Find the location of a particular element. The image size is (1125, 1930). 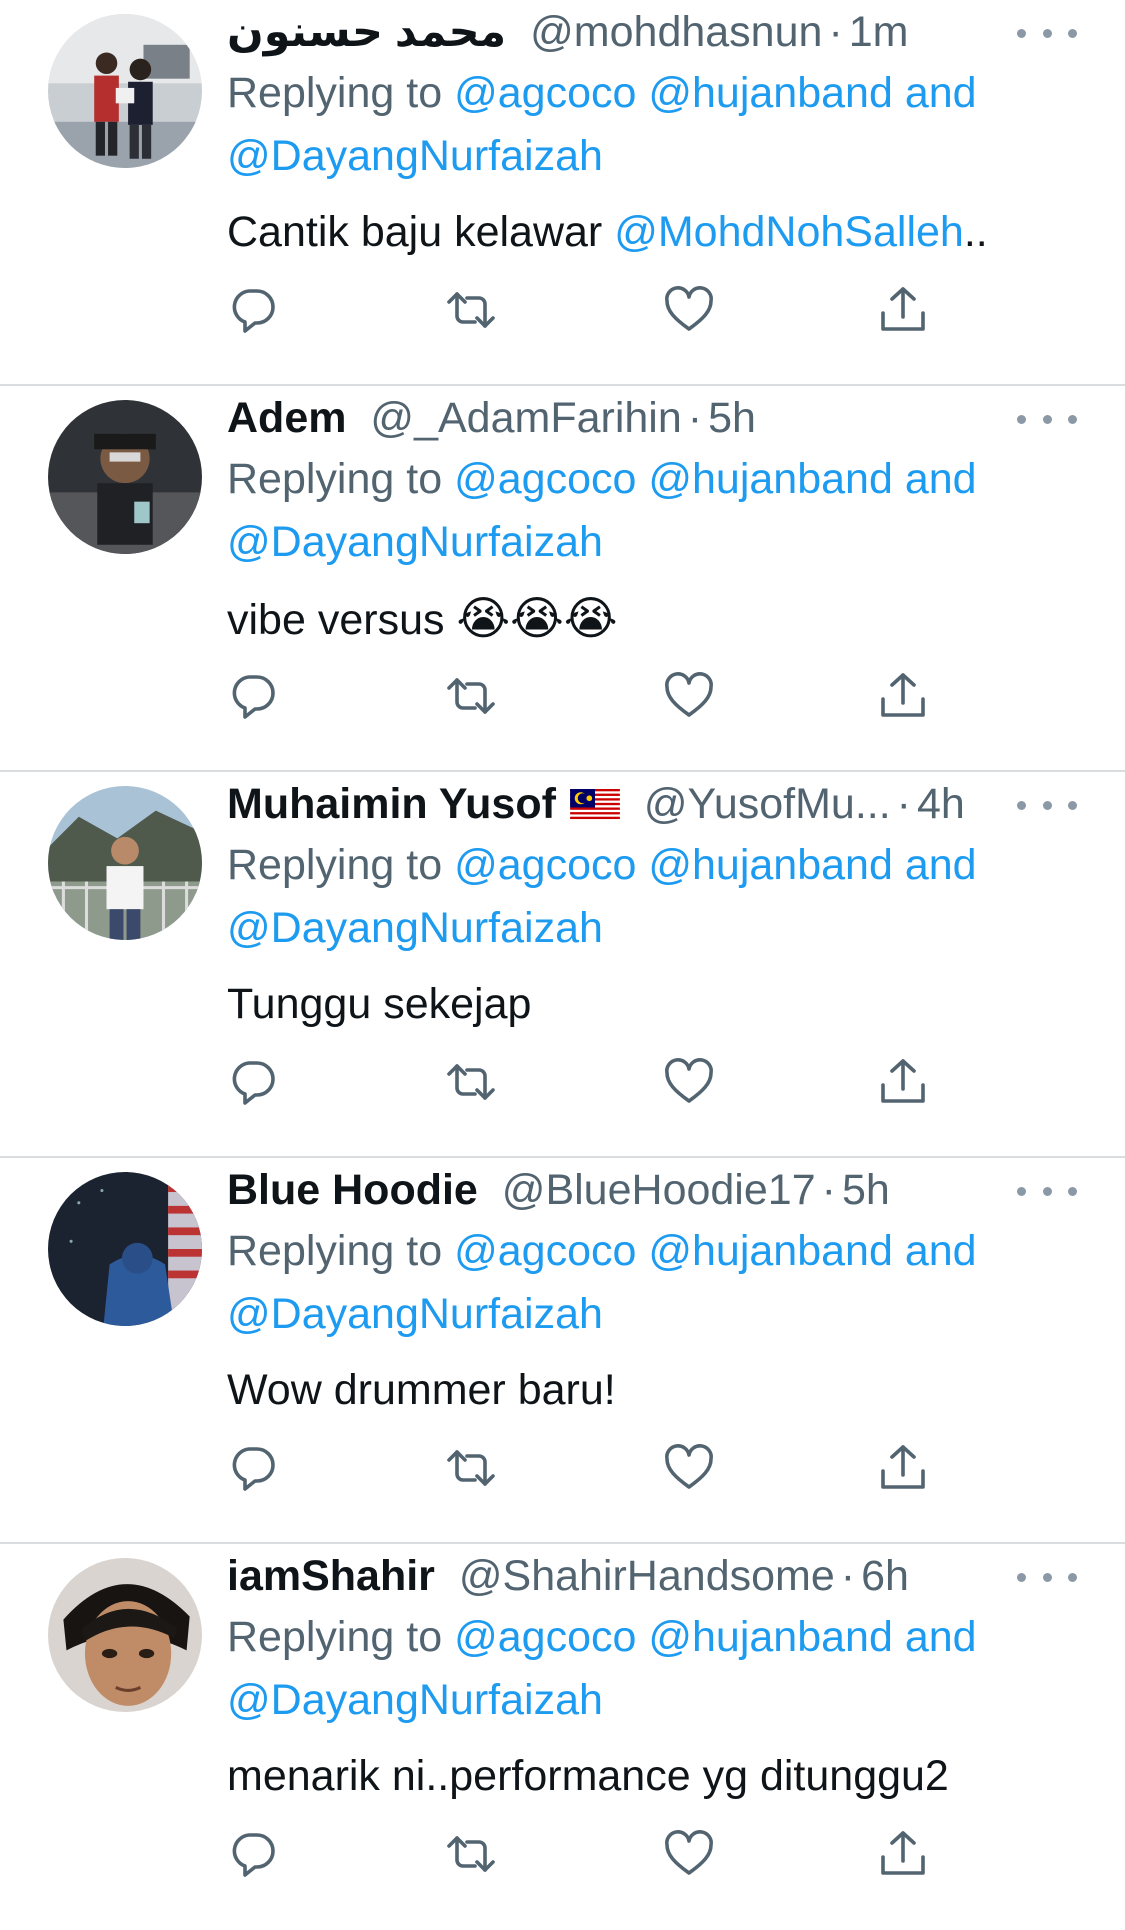

tweet-text: vibe versus 😭😭😭 is located at coordinates (652, 619).